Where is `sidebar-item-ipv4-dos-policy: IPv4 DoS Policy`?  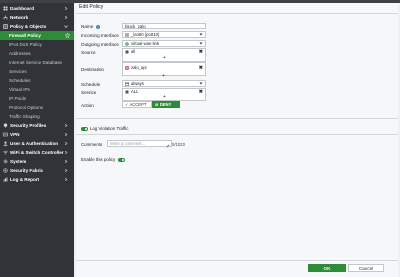
sidebar-item-ipv4-dos-policy: IPv4 DoS Policy is located at coordinates (37, 44).